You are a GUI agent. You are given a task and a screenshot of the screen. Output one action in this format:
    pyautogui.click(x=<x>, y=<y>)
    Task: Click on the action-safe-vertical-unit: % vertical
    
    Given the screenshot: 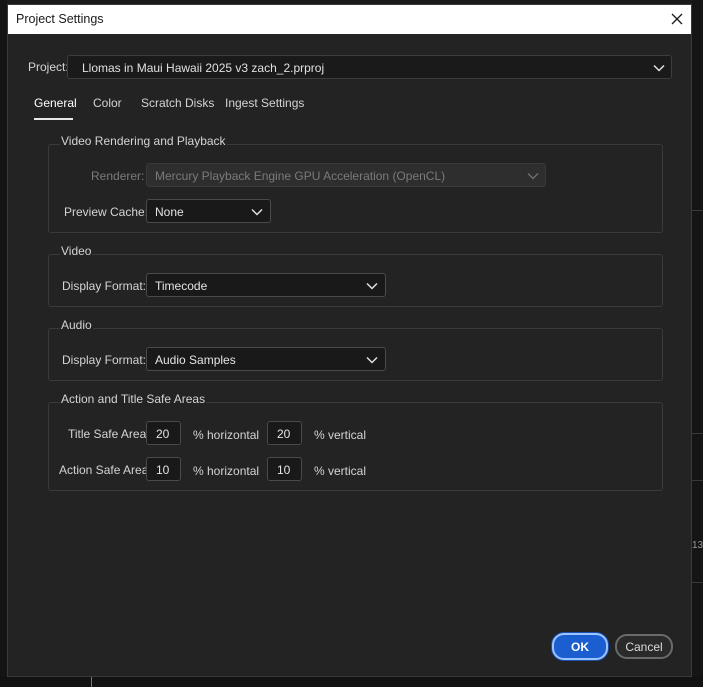 What is the action you would take?
    pyautogui.click(x=340, y=471)
    